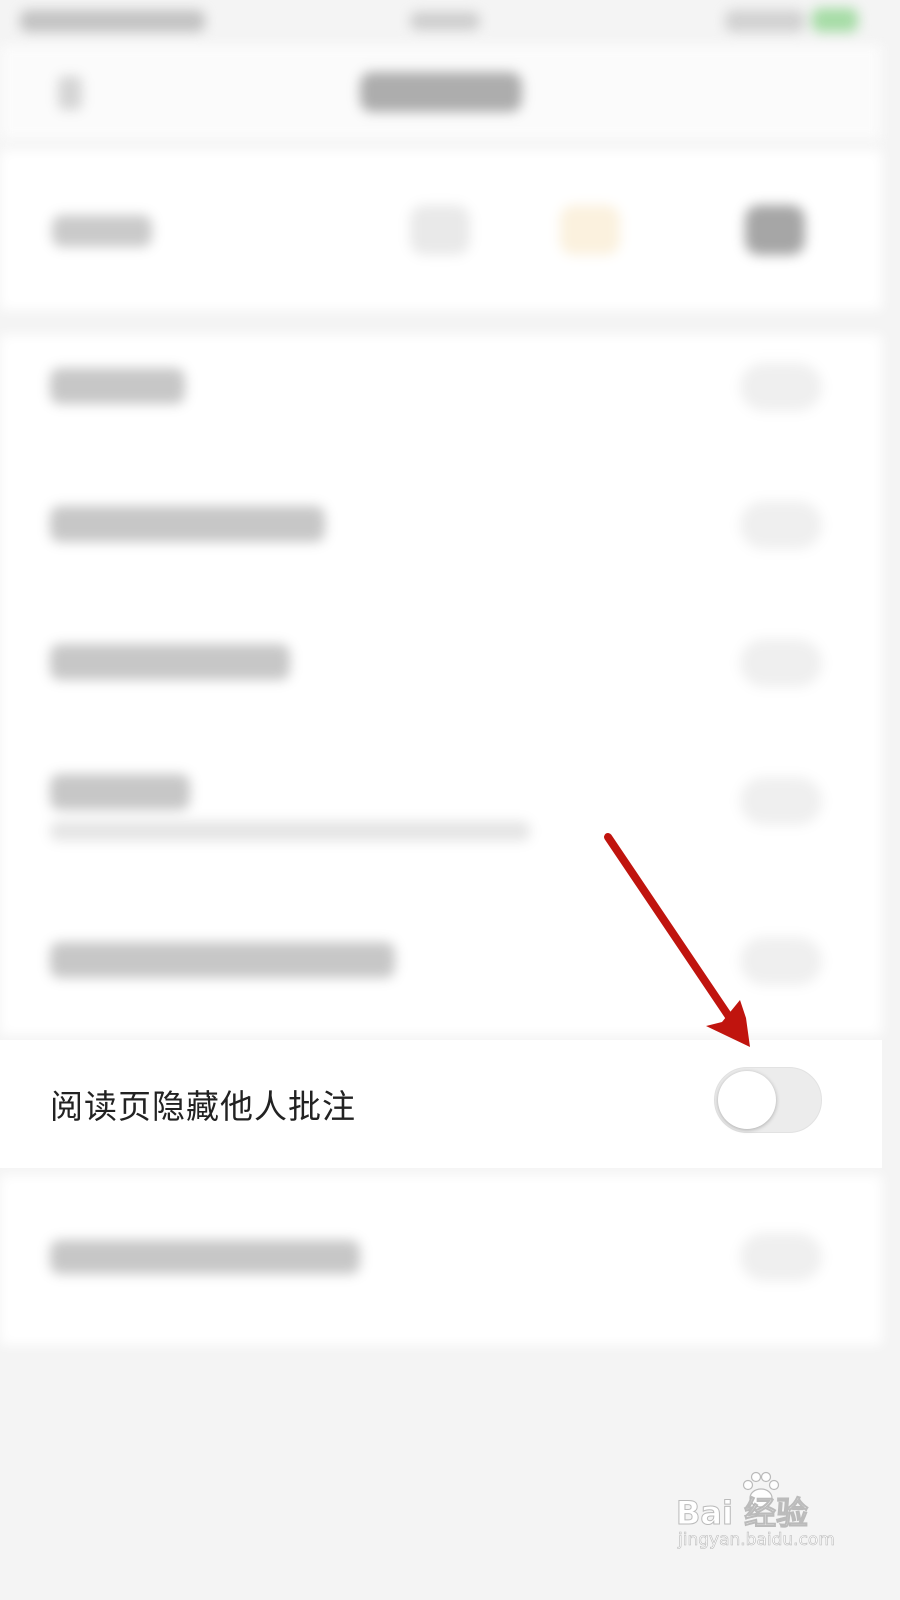 The width and height of the screenshot is (900, 1600). I want to click on setting-label: 阅读页隐藏他人批注, so click(203, 1106).